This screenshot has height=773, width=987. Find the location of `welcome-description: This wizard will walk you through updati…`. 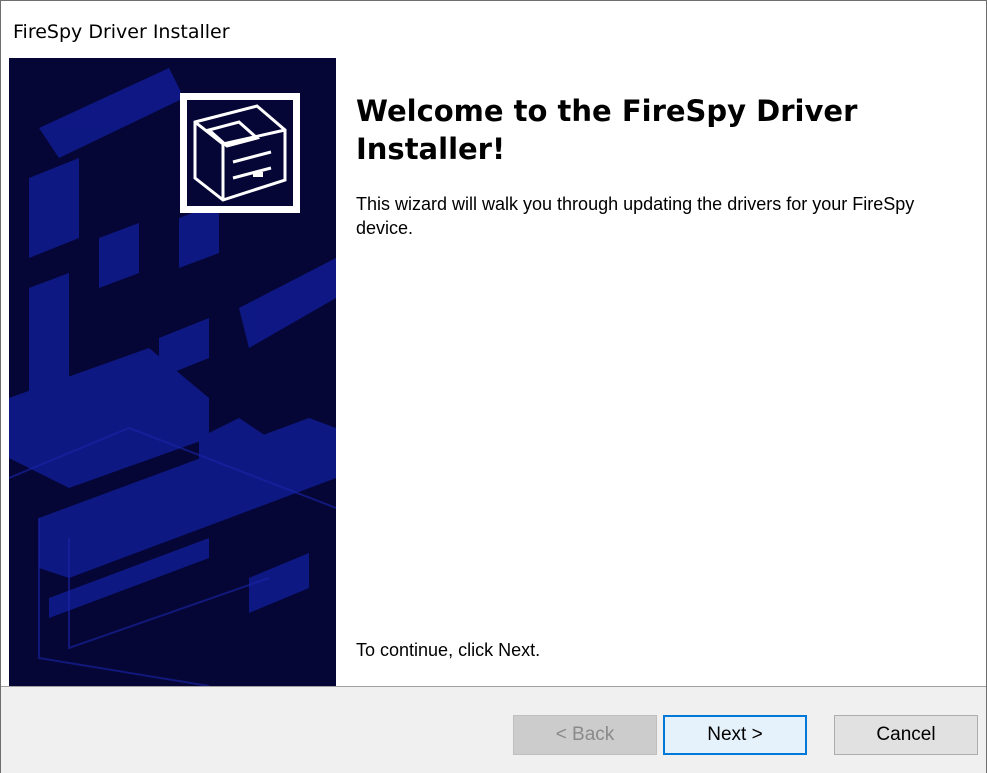

welcome-description: This wizard will walk you through updati… is located at coordinates (635, 216).